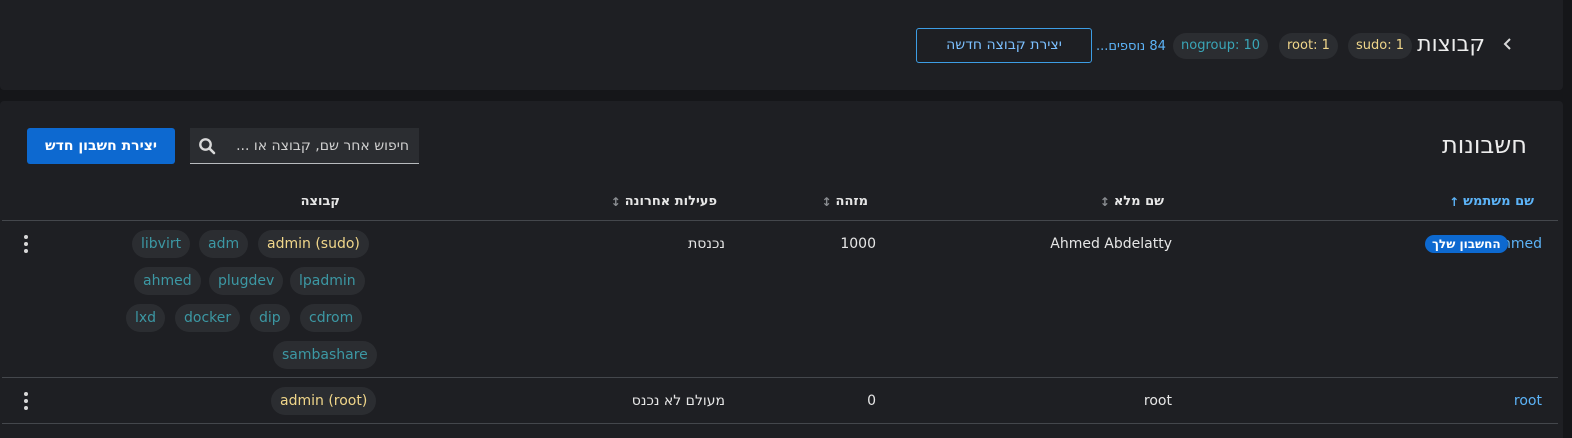 The height and width of the screenshot is (438, 1572). What do you see at coordinates (1157, 401) in the screenshot?
I see `full-name-cell: root` at bounding box center [1157, 401].